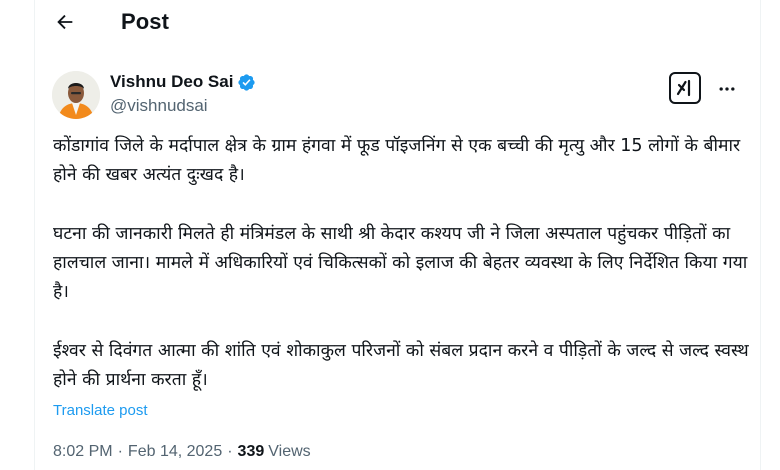 The width and height of the screenshot is (780, 470). What do you see at coordinates (246, 82) in the screenshot?
I see `verified-badge-icon` at bounding box center [246, 82].